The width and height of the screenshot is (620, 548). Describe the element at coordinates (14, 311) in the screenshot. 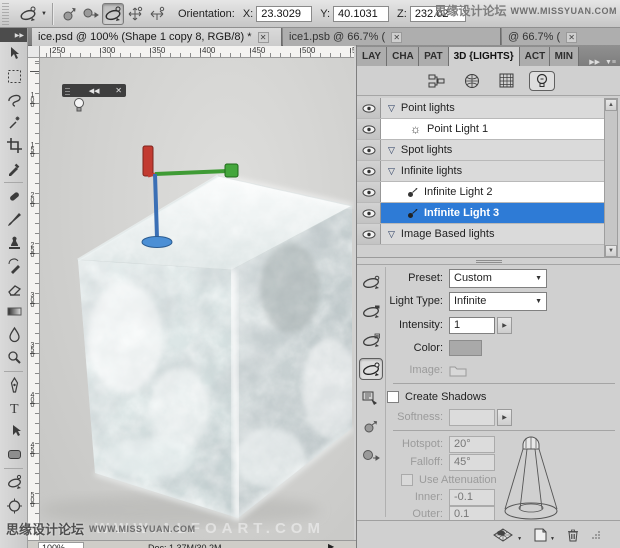

I see `gradient-tool` at that location.